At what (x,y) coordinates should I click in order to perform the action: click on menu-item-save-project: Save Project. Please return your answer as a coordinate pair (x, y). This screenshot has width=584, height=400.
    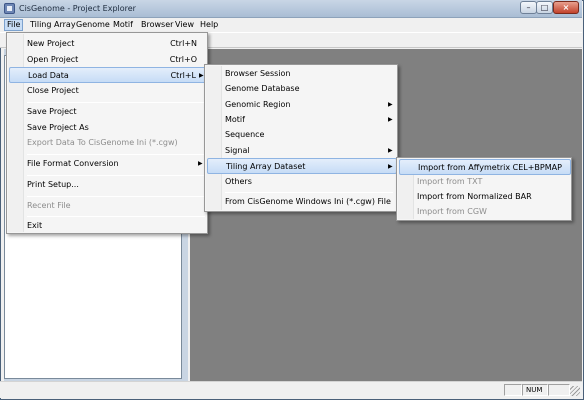
    Looking at the image, I should click on (107, 112).